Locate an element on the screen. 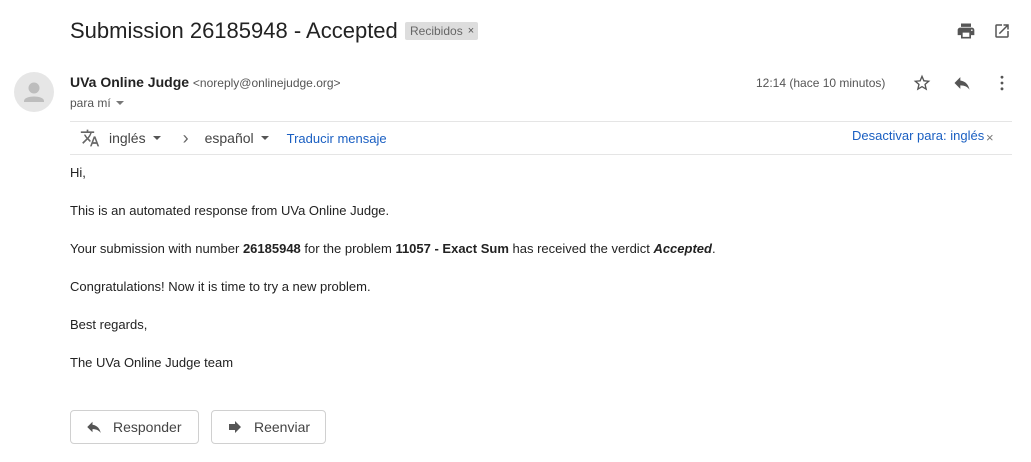  close-icon: × is located at coordinates (990, 138).